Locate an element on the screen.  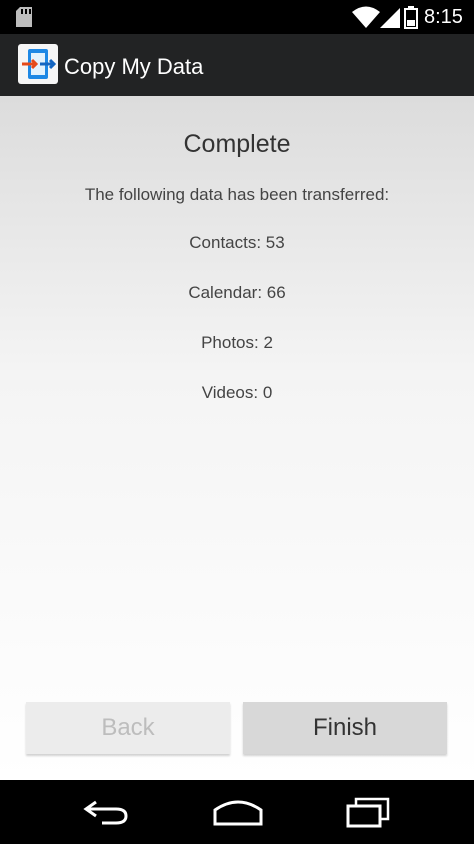
back-nav-icon is located at coordinates (106, 812).